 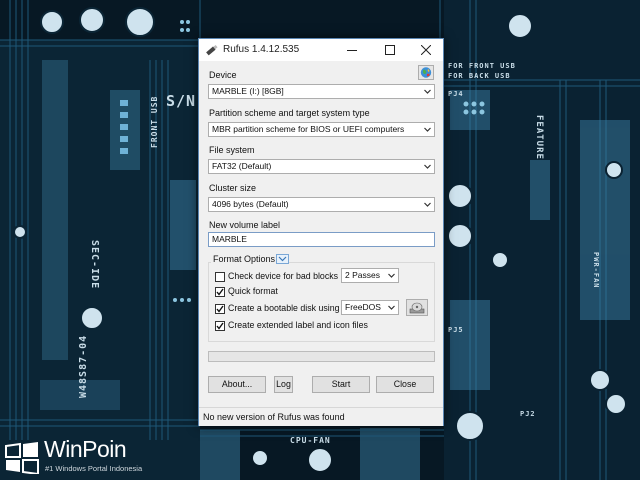 What do you see at coordinates (321, 50) in the screenshot?
I see `title-bar: Rufus 1.4.12.535` at bounding box center [321, 50].